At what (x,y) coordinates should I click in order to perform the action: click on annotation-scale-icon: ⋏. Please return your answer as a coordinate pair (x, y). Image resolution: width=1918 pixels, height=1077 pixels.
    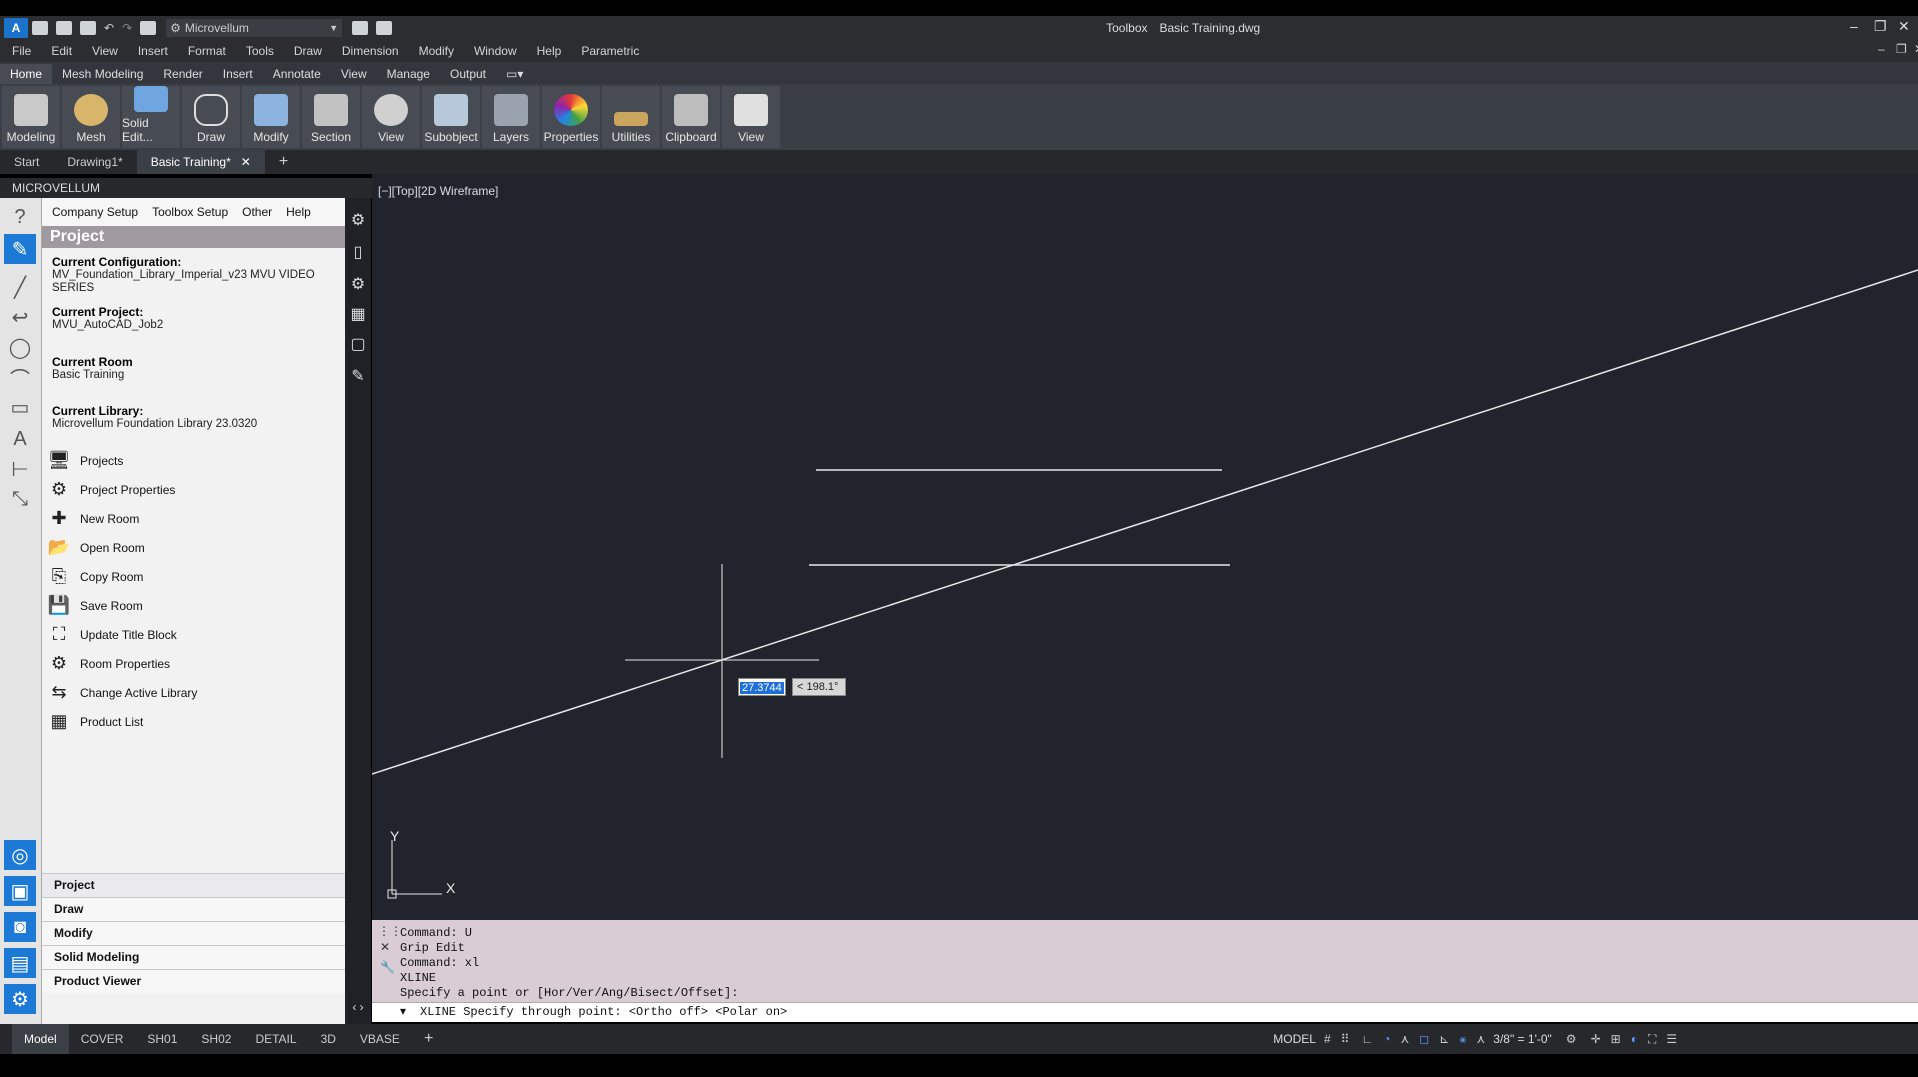
    Looking at the image, I should click on (1480, 1039).